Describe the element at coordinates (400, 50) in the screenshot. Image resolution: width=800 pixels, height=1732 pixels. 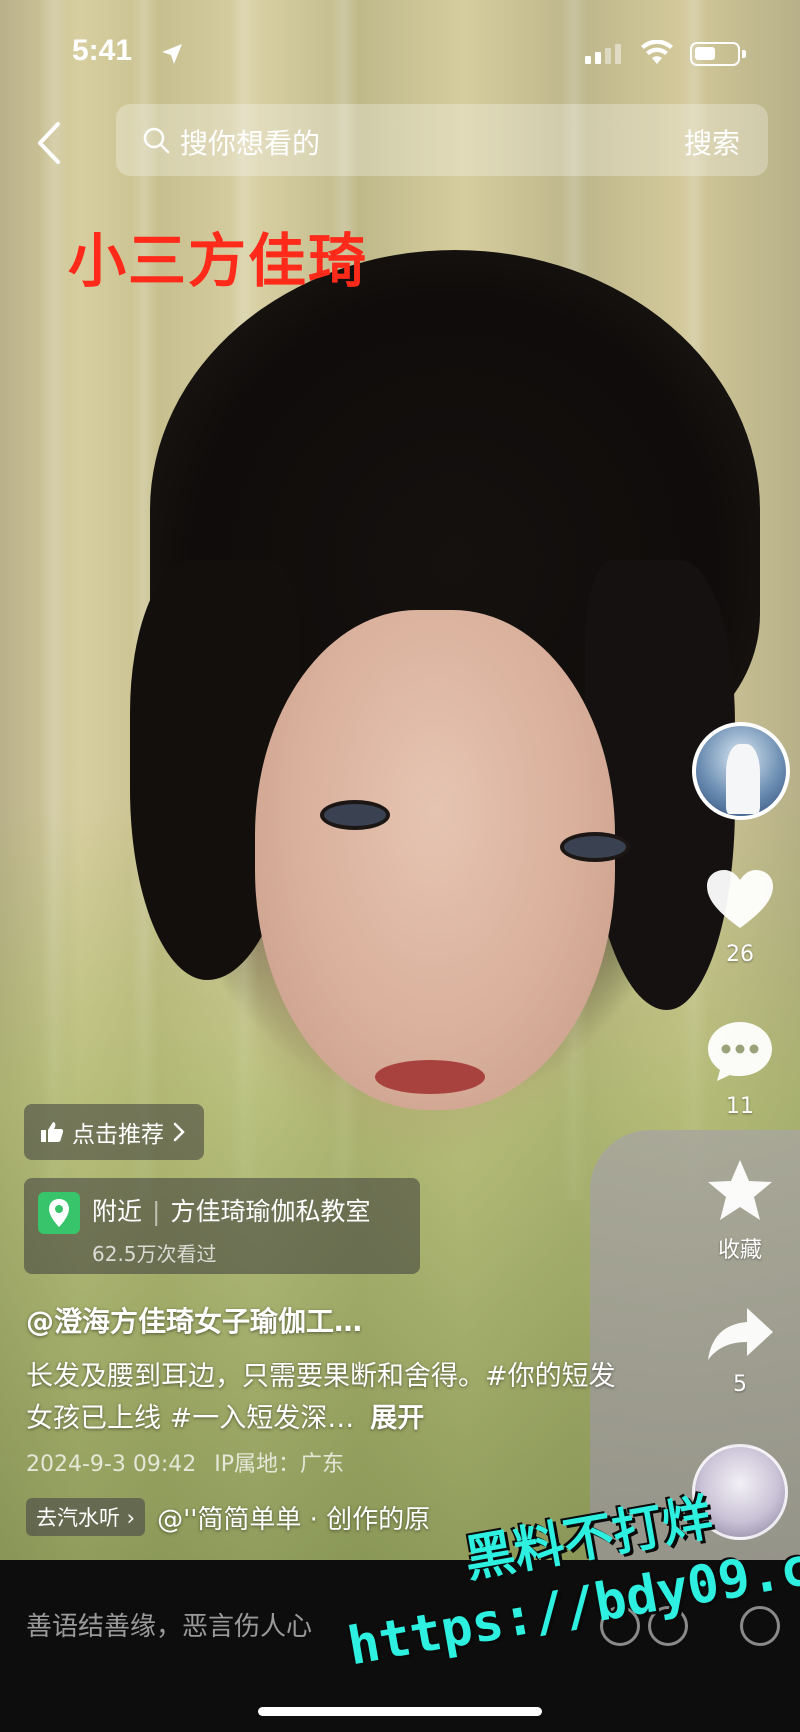
I see `status-bar: 5:41` at that location.